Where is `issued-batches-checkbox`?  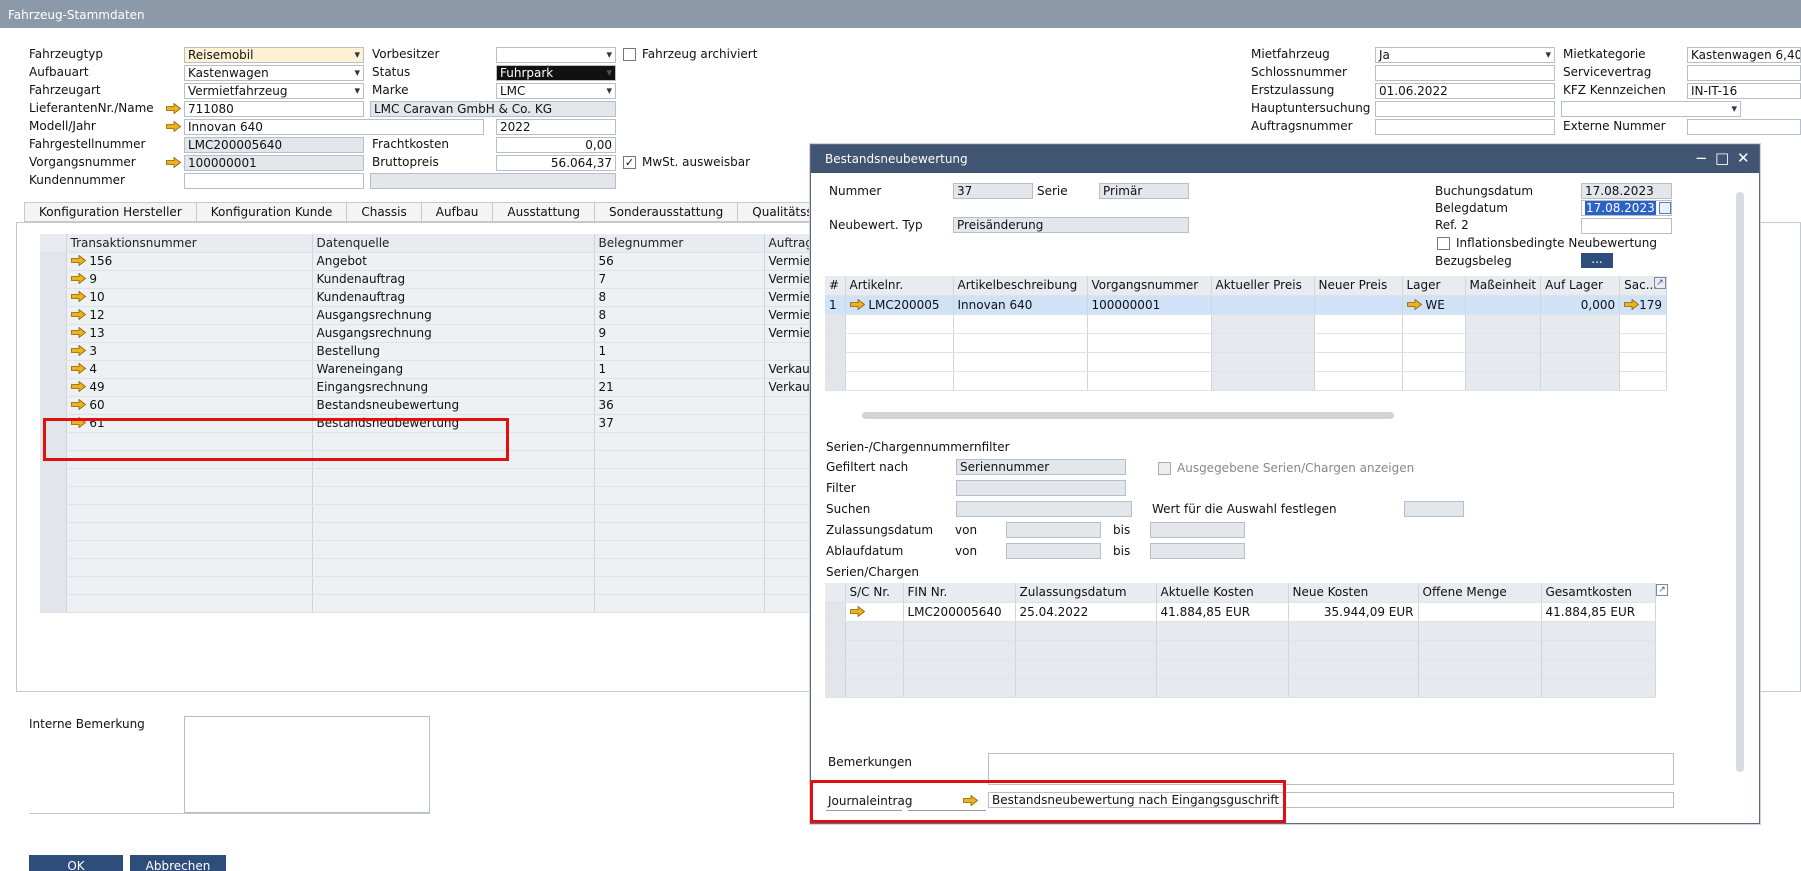 issued-batches-checkbox is located at coordinates (1164, 468).